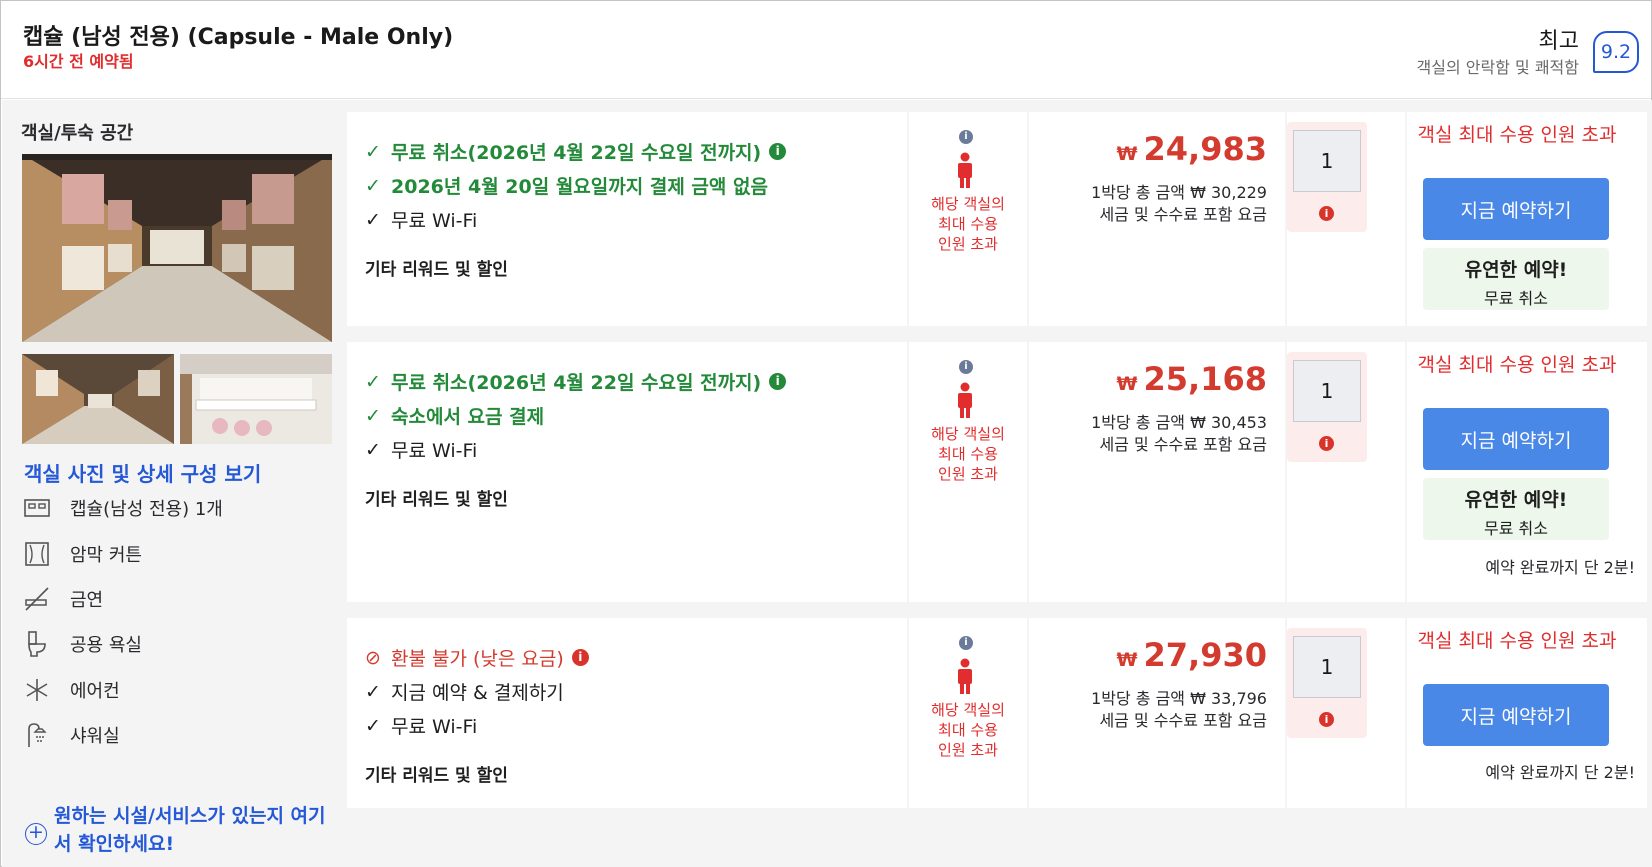  Describe the element at coordinates (1205, 655) in the screenshot. I see `price-amount: 27,930` at that location.